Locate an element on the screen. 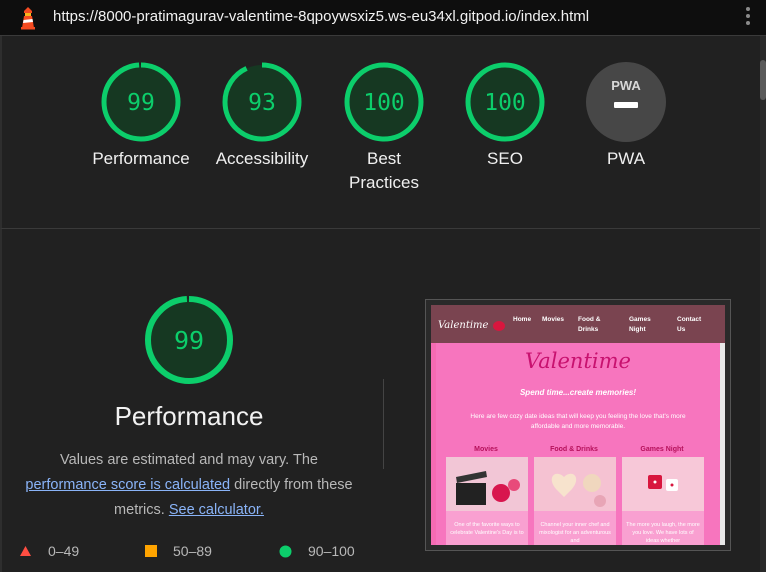  nav-line: Drinks is located at coordinates (588, 329).